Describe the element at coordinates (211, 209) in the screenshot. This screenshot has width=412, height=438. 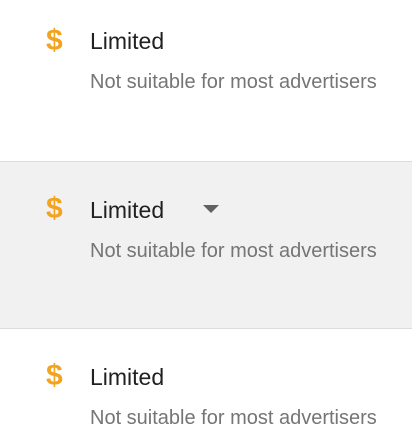
I see `caret-down-icon` at that location.